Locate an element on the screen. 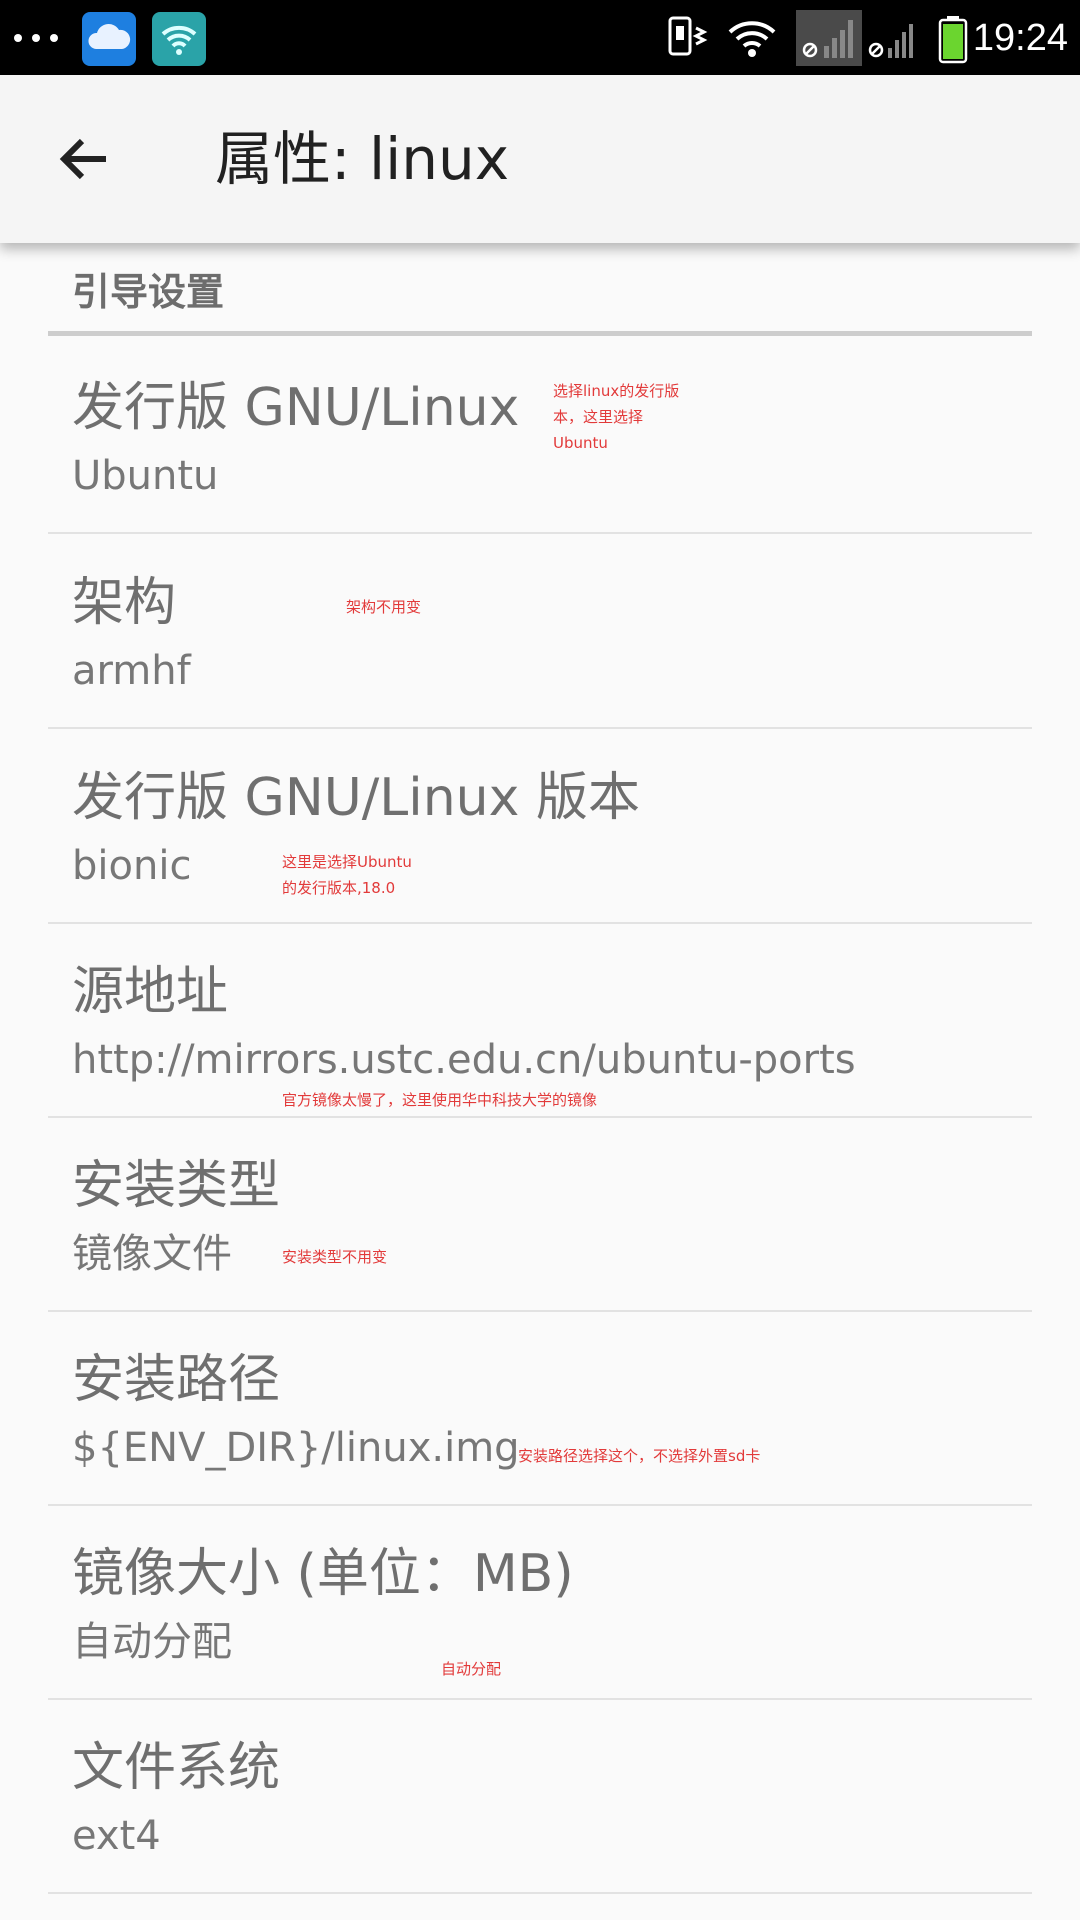 This screenshot has width=1080, height=1920. page-title: 属性: linux is located at coordinates (362, 159).